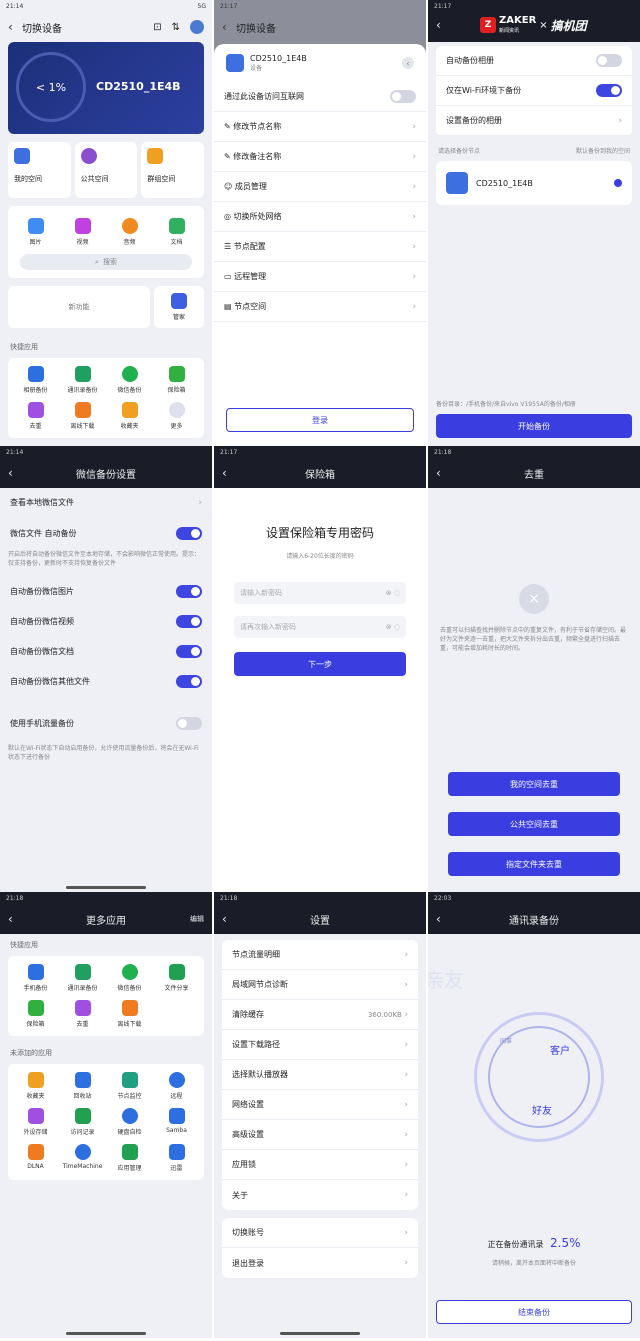 The height and width of the screenshot is (1341, 640). Describe the element at coordinates (320, 1015) in the screenshot. I see `settings-item: 清除缓存 360.00KB ›` at that location.